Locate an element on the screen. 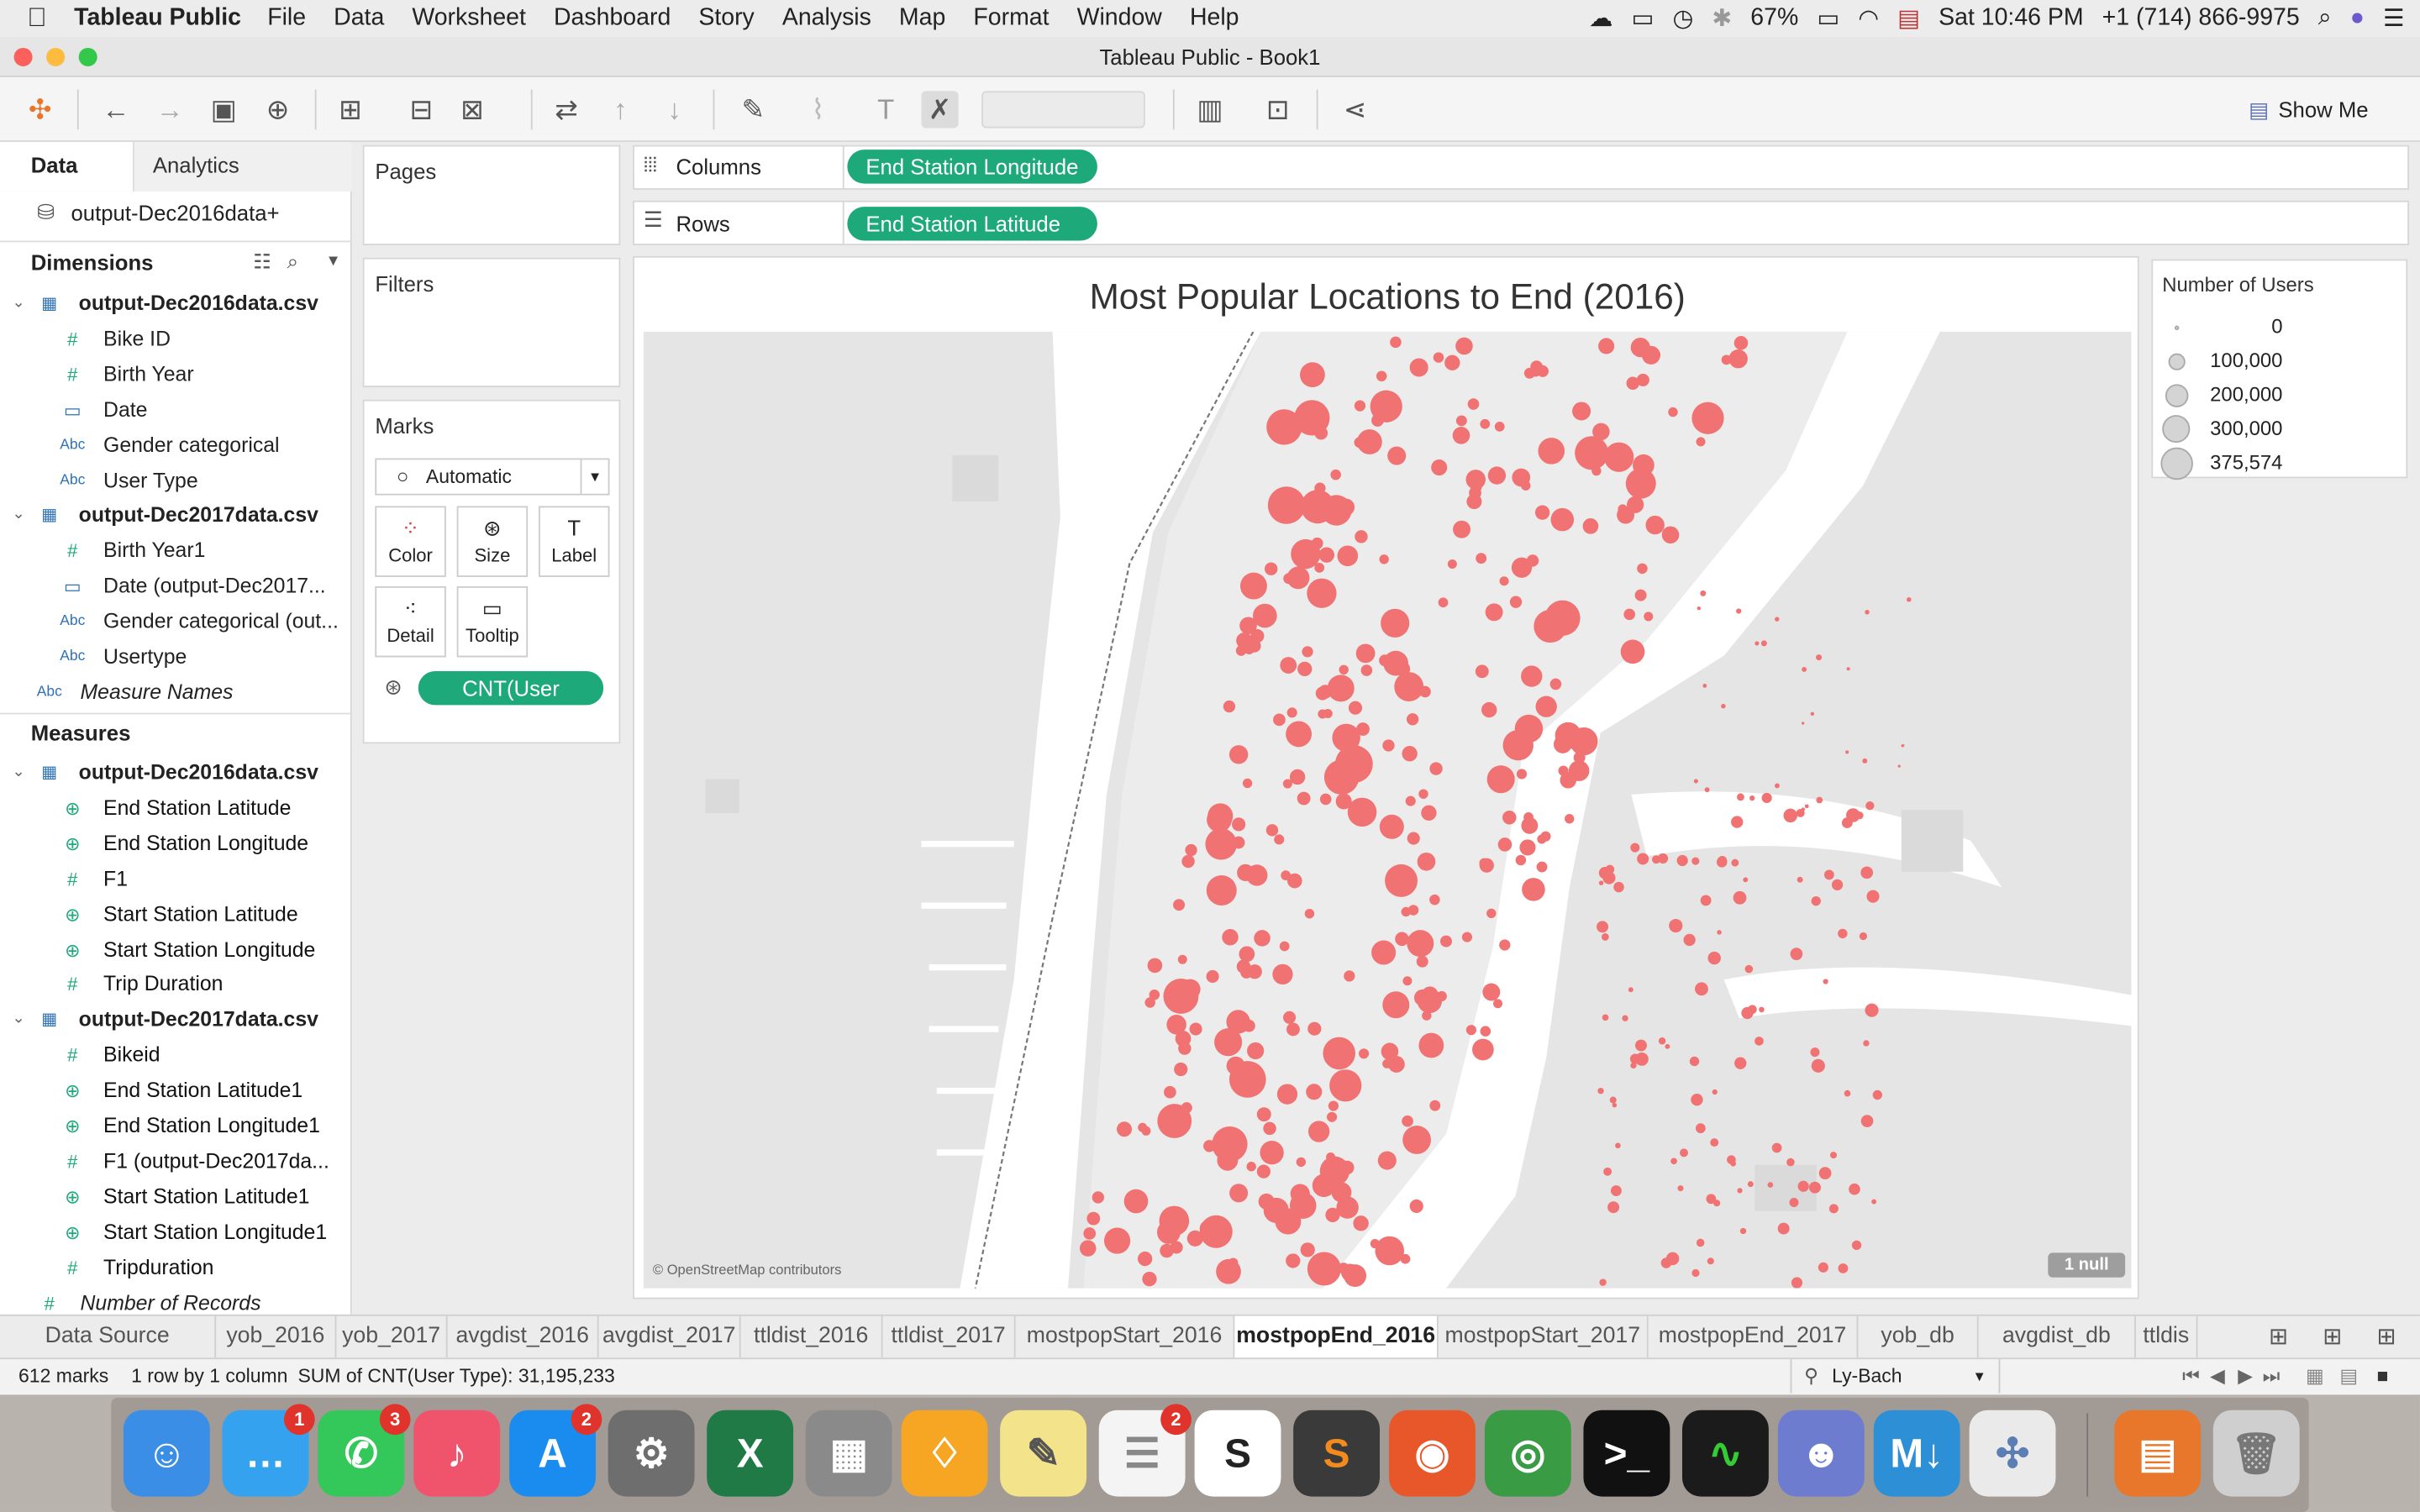 The image size is (2420, 1512). facetime-icon: ✆ 3 is located at coordinates (364, 1450).